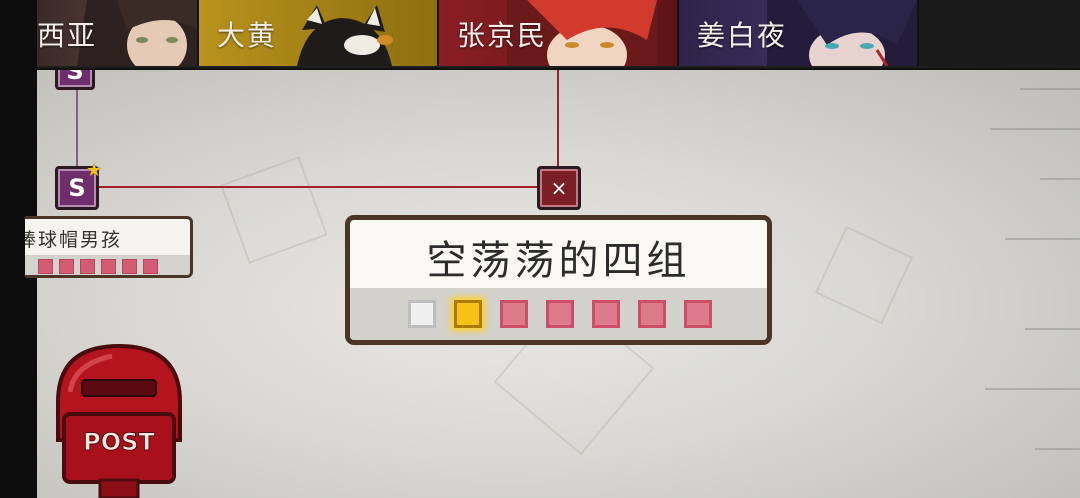 The width and height of the screenshot is (1080, 498). What do you see at coordinates (502, 35) in the screenshot?
I see `tab-label: 张京民` at bounding box center [502, 35].